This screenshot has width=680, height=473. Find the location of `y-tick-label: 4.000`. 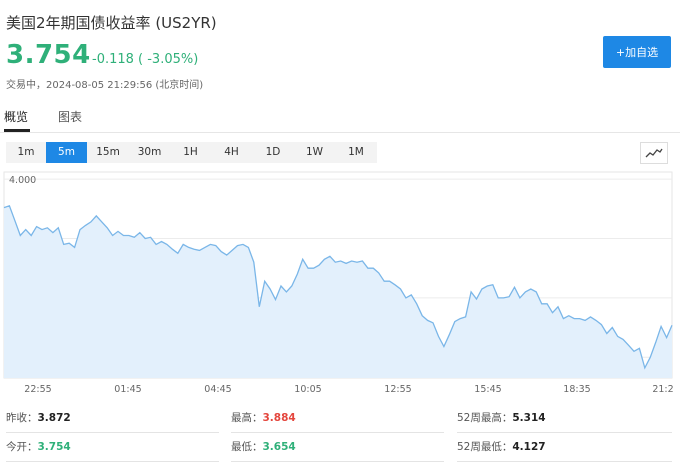

y-tick-label: 4.000 is located at coordinates (22, 180).